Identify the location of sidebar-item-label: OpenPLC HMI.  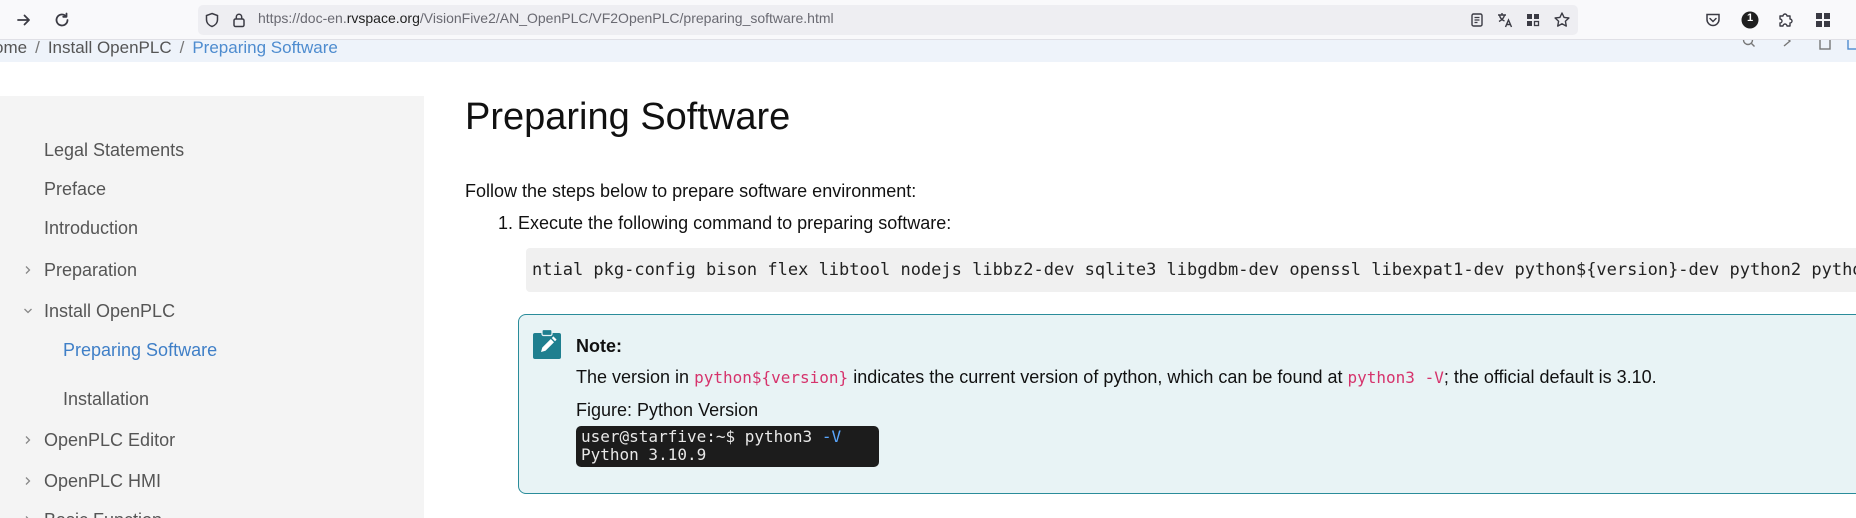
(103, 481).